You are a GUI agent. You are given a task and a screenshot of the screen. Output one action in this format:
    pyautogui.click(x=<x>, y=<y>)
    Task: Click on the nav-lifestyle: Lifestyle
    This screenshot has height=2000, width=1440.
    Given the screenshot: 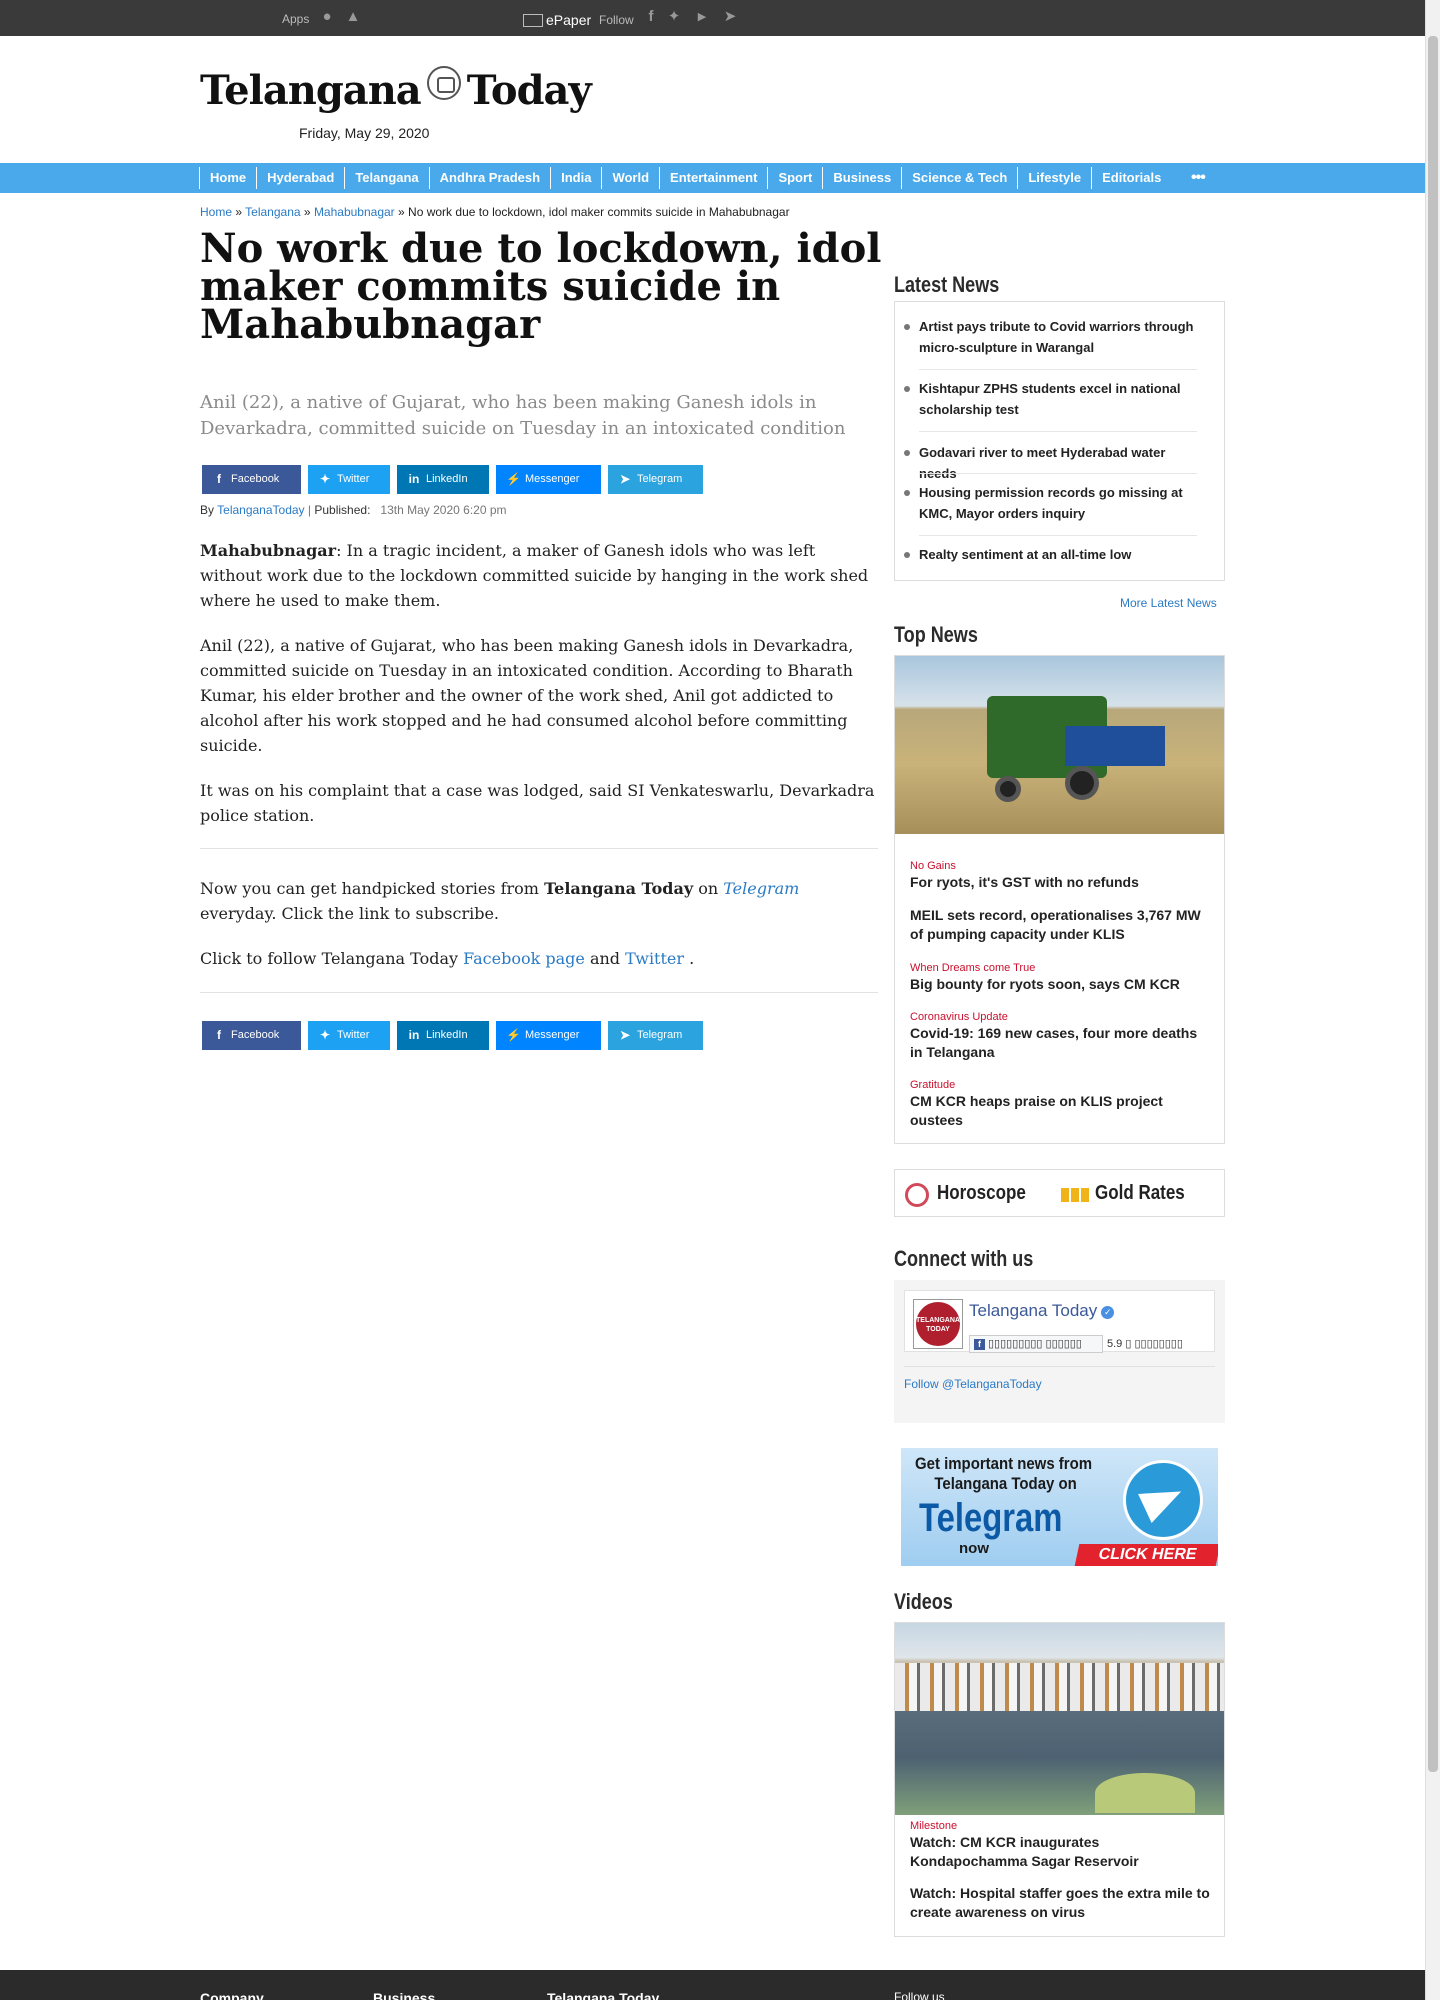 What is the action you would take?
    pyautogui.click(x=1054, y=178)
    